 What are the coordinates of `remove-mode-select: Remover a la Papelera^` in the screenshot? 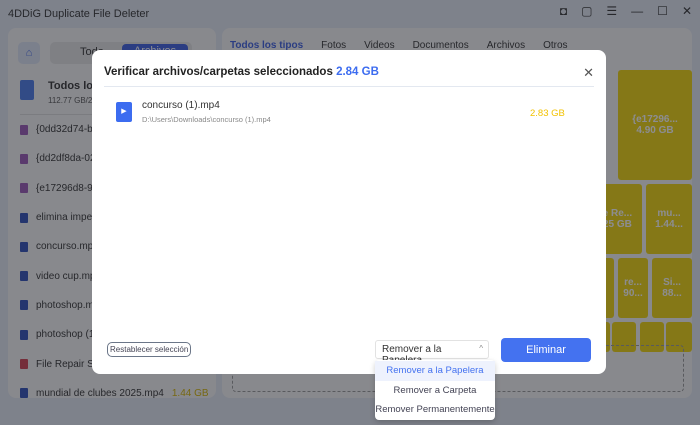 It's located at (432, 353).